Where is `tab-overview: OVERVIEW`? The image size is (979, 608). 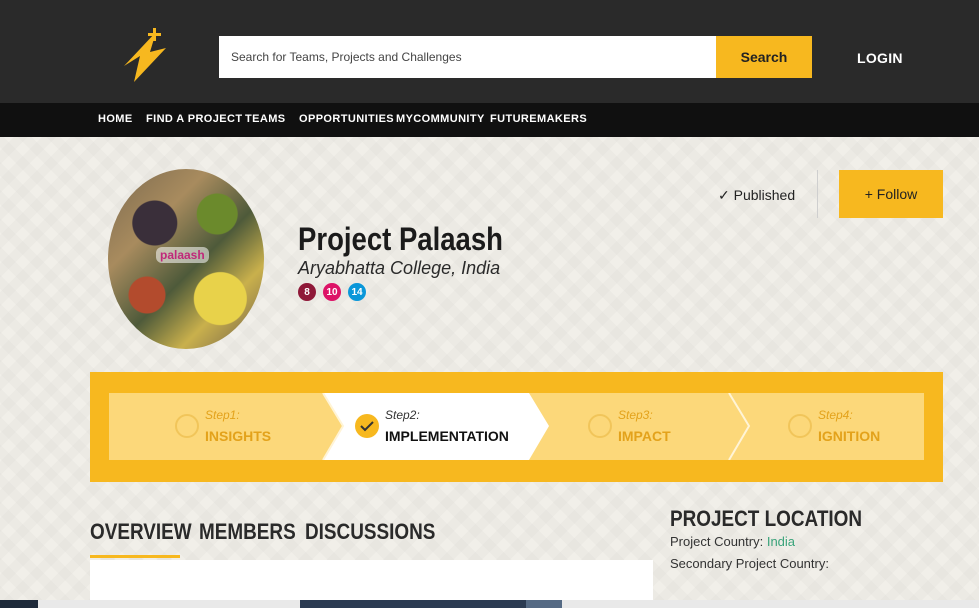 tab-overview: OVERVIEW is located at coordinates (141, 532).